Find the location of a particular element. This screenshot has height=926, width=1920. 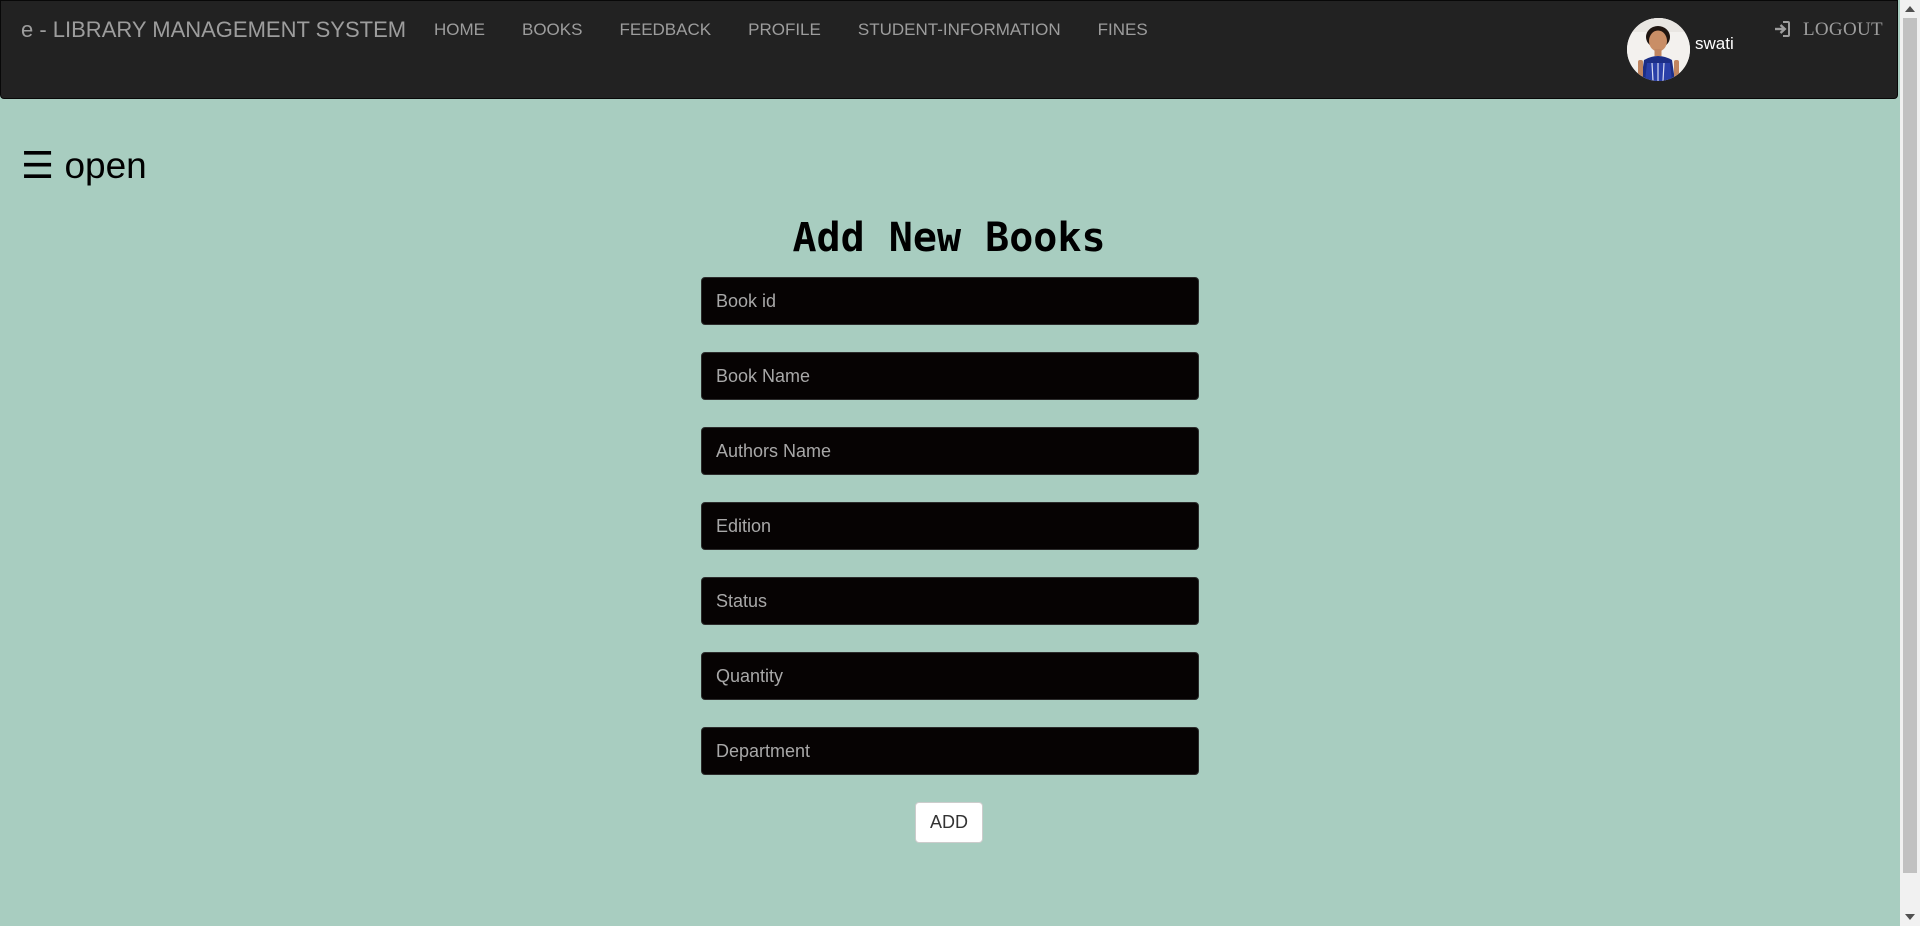

nav-item-home: HOME is located at coordinates (459, 30).